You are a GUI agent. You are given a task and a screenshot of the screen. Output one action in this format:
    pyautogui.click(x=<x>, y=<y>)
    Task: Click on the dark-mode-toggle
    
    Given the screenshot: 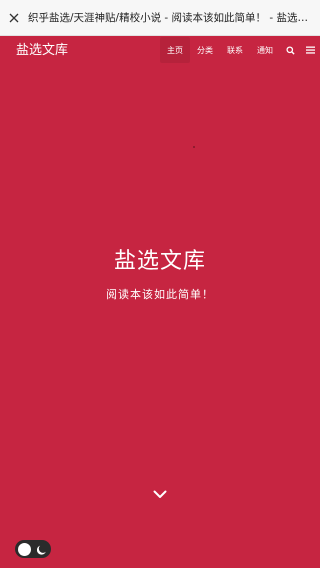 What is the action you would take?
    pyautogui.click(x=33, y=549)
    